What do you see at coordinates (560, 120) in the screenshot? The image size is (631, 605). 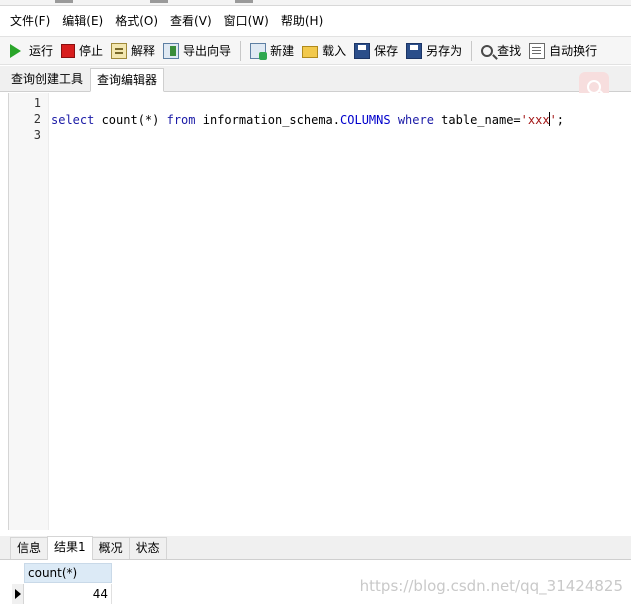 I see `code-terminator: ;` at bounding box center [560, 120].